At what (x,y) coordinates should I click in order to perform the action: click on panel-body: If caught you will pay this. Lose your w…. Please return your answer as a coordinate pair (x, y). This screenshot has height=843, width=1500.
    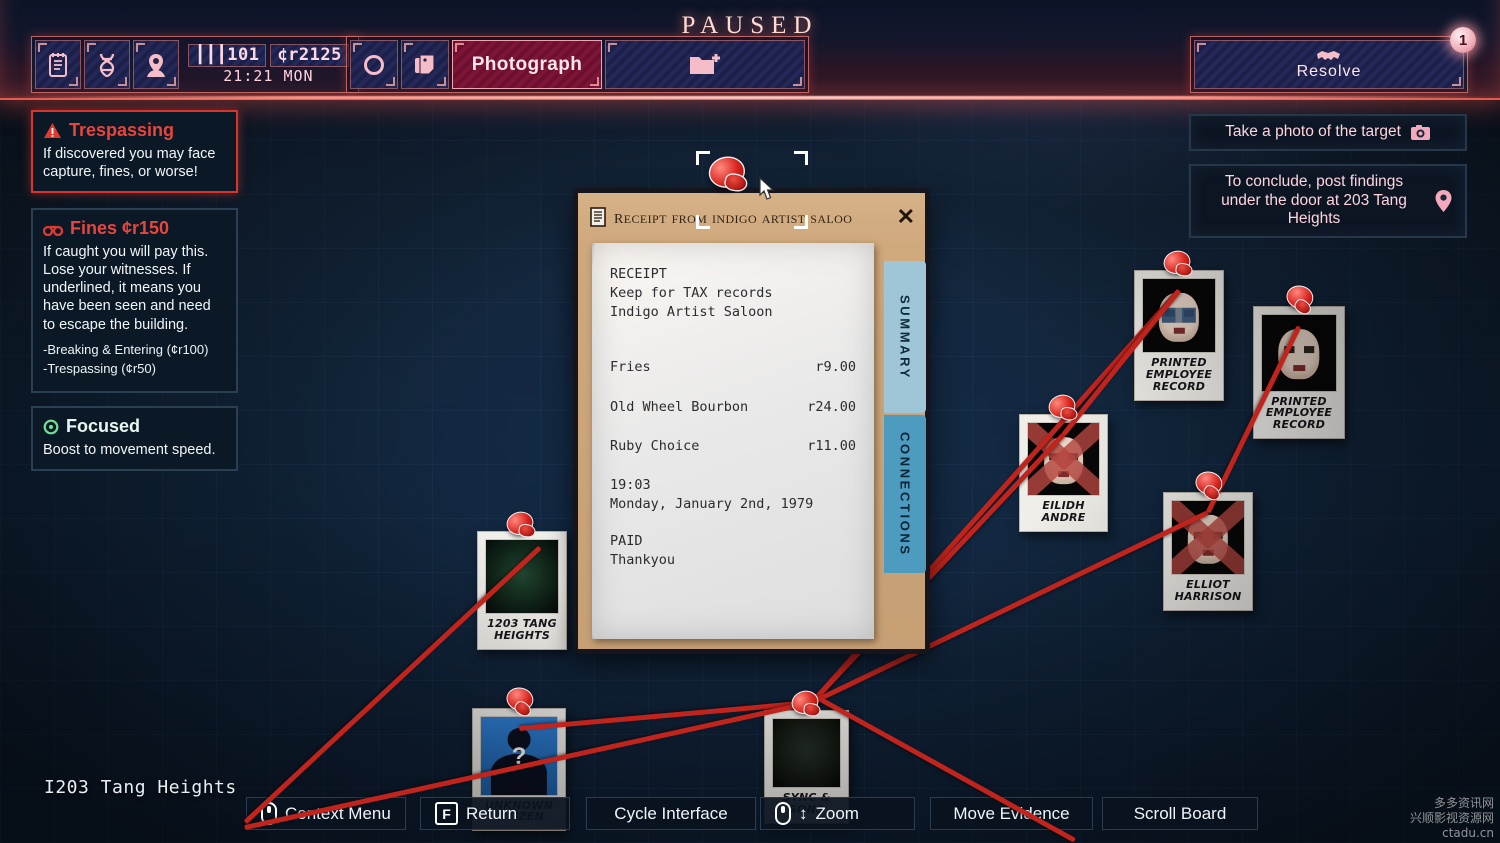
    Looking at the image, I should click on (127, 288).